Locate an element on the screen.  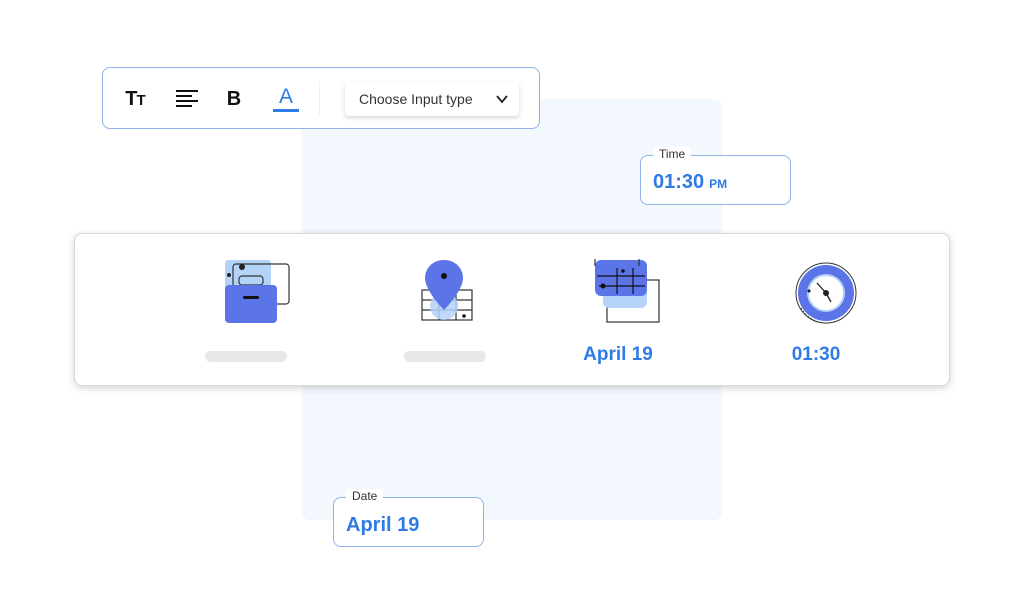
time-field: Time 01:30 PM is located at coordinates (715, 176).